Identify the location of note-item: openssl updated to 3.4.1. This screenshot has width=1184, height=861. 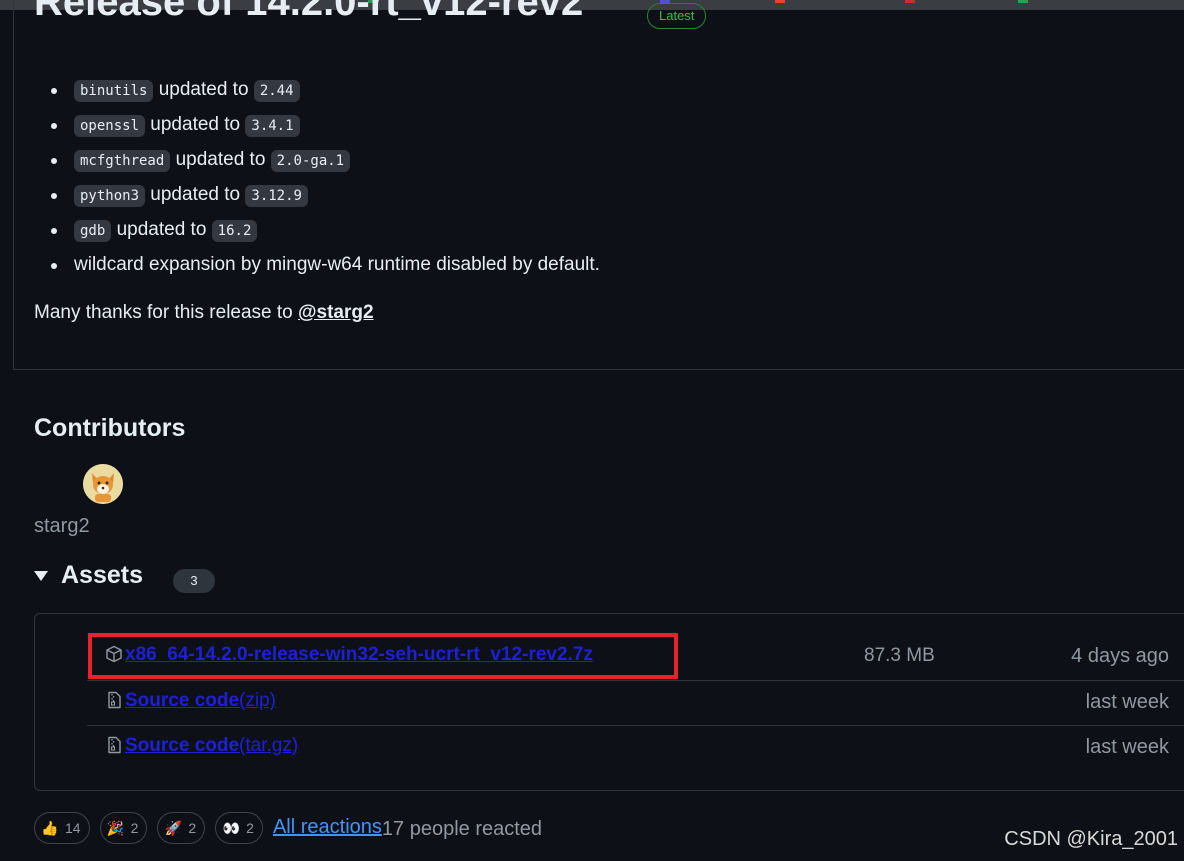
(322, 128).